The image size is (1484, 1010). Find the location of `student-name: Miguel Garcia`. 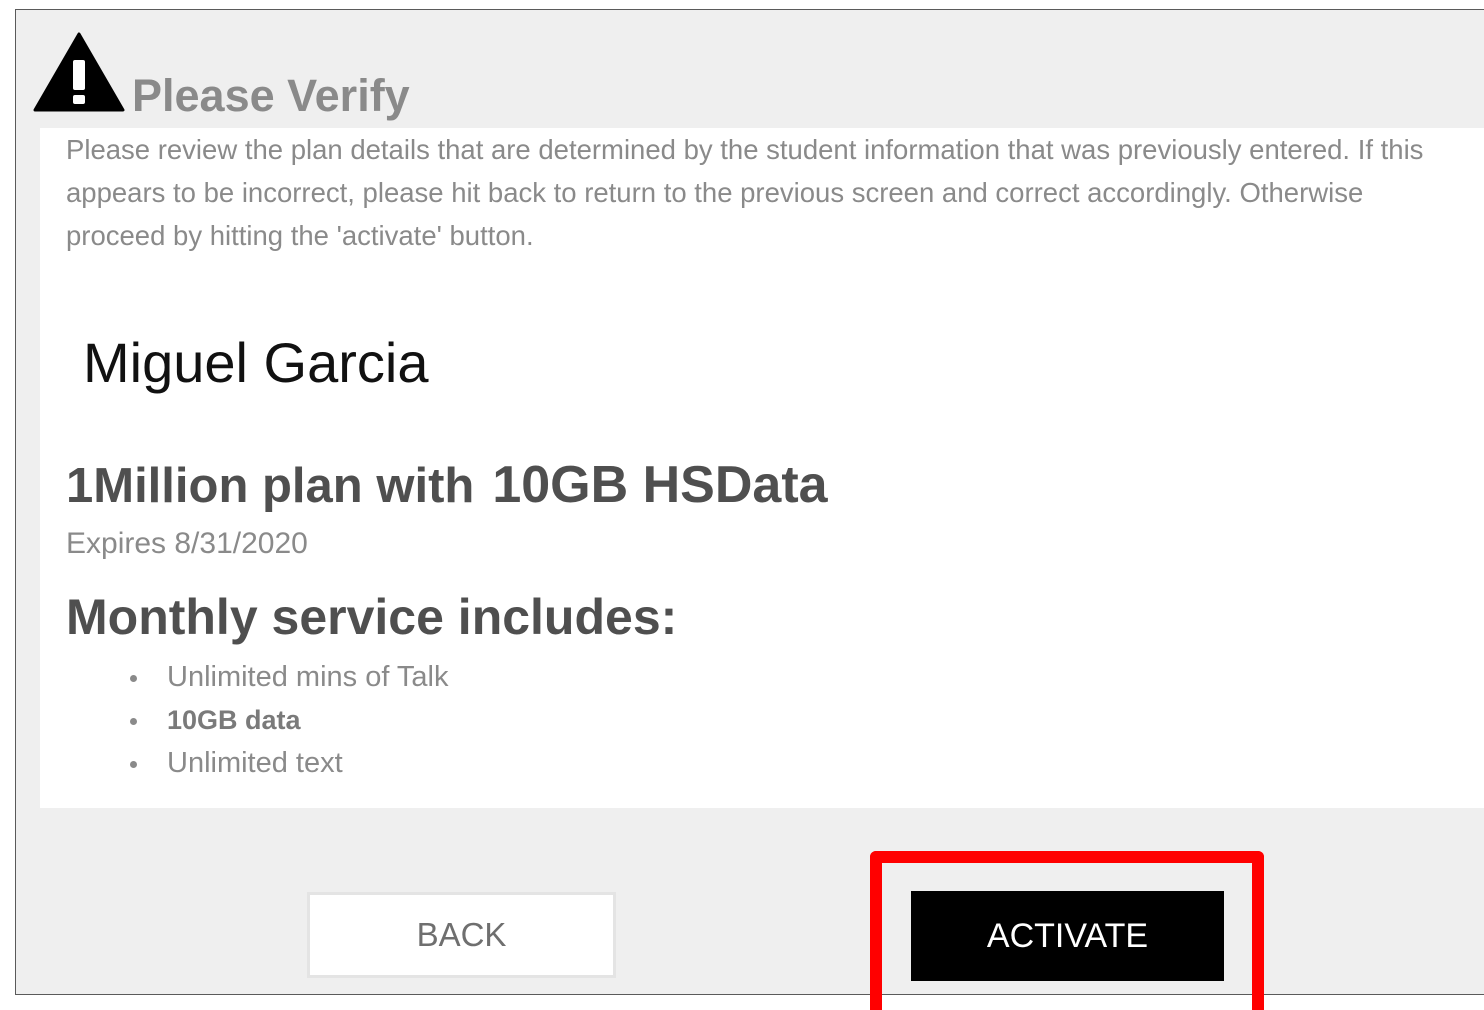

student-name: Miguel Garcia is located at coordinates (256, 362).